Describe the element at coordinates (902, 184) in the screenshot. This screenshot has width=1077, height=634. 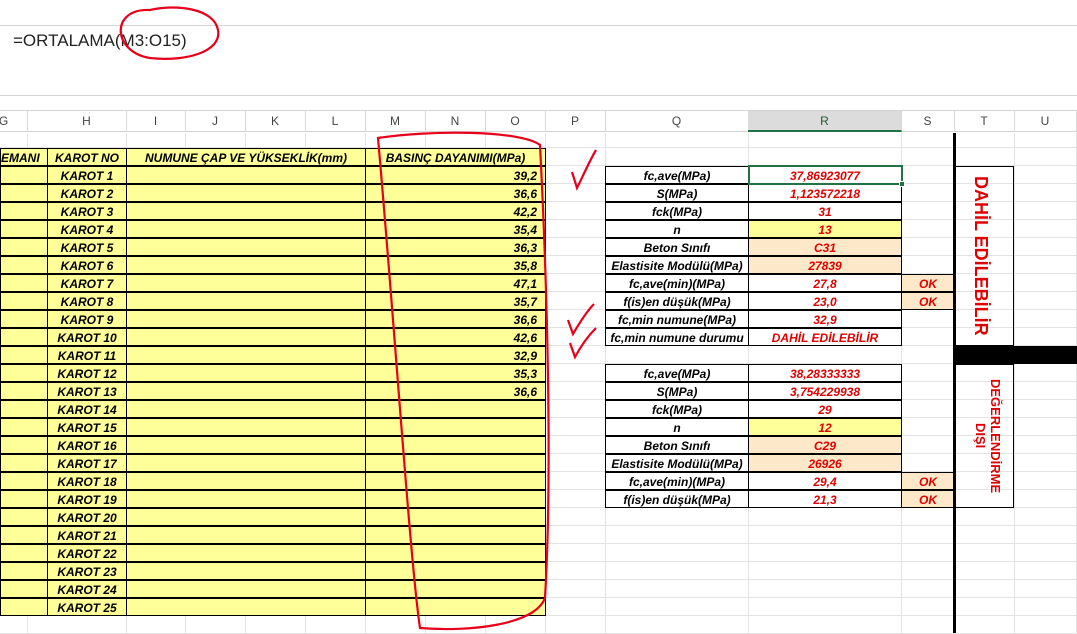
I see `fill-handle` at that location.